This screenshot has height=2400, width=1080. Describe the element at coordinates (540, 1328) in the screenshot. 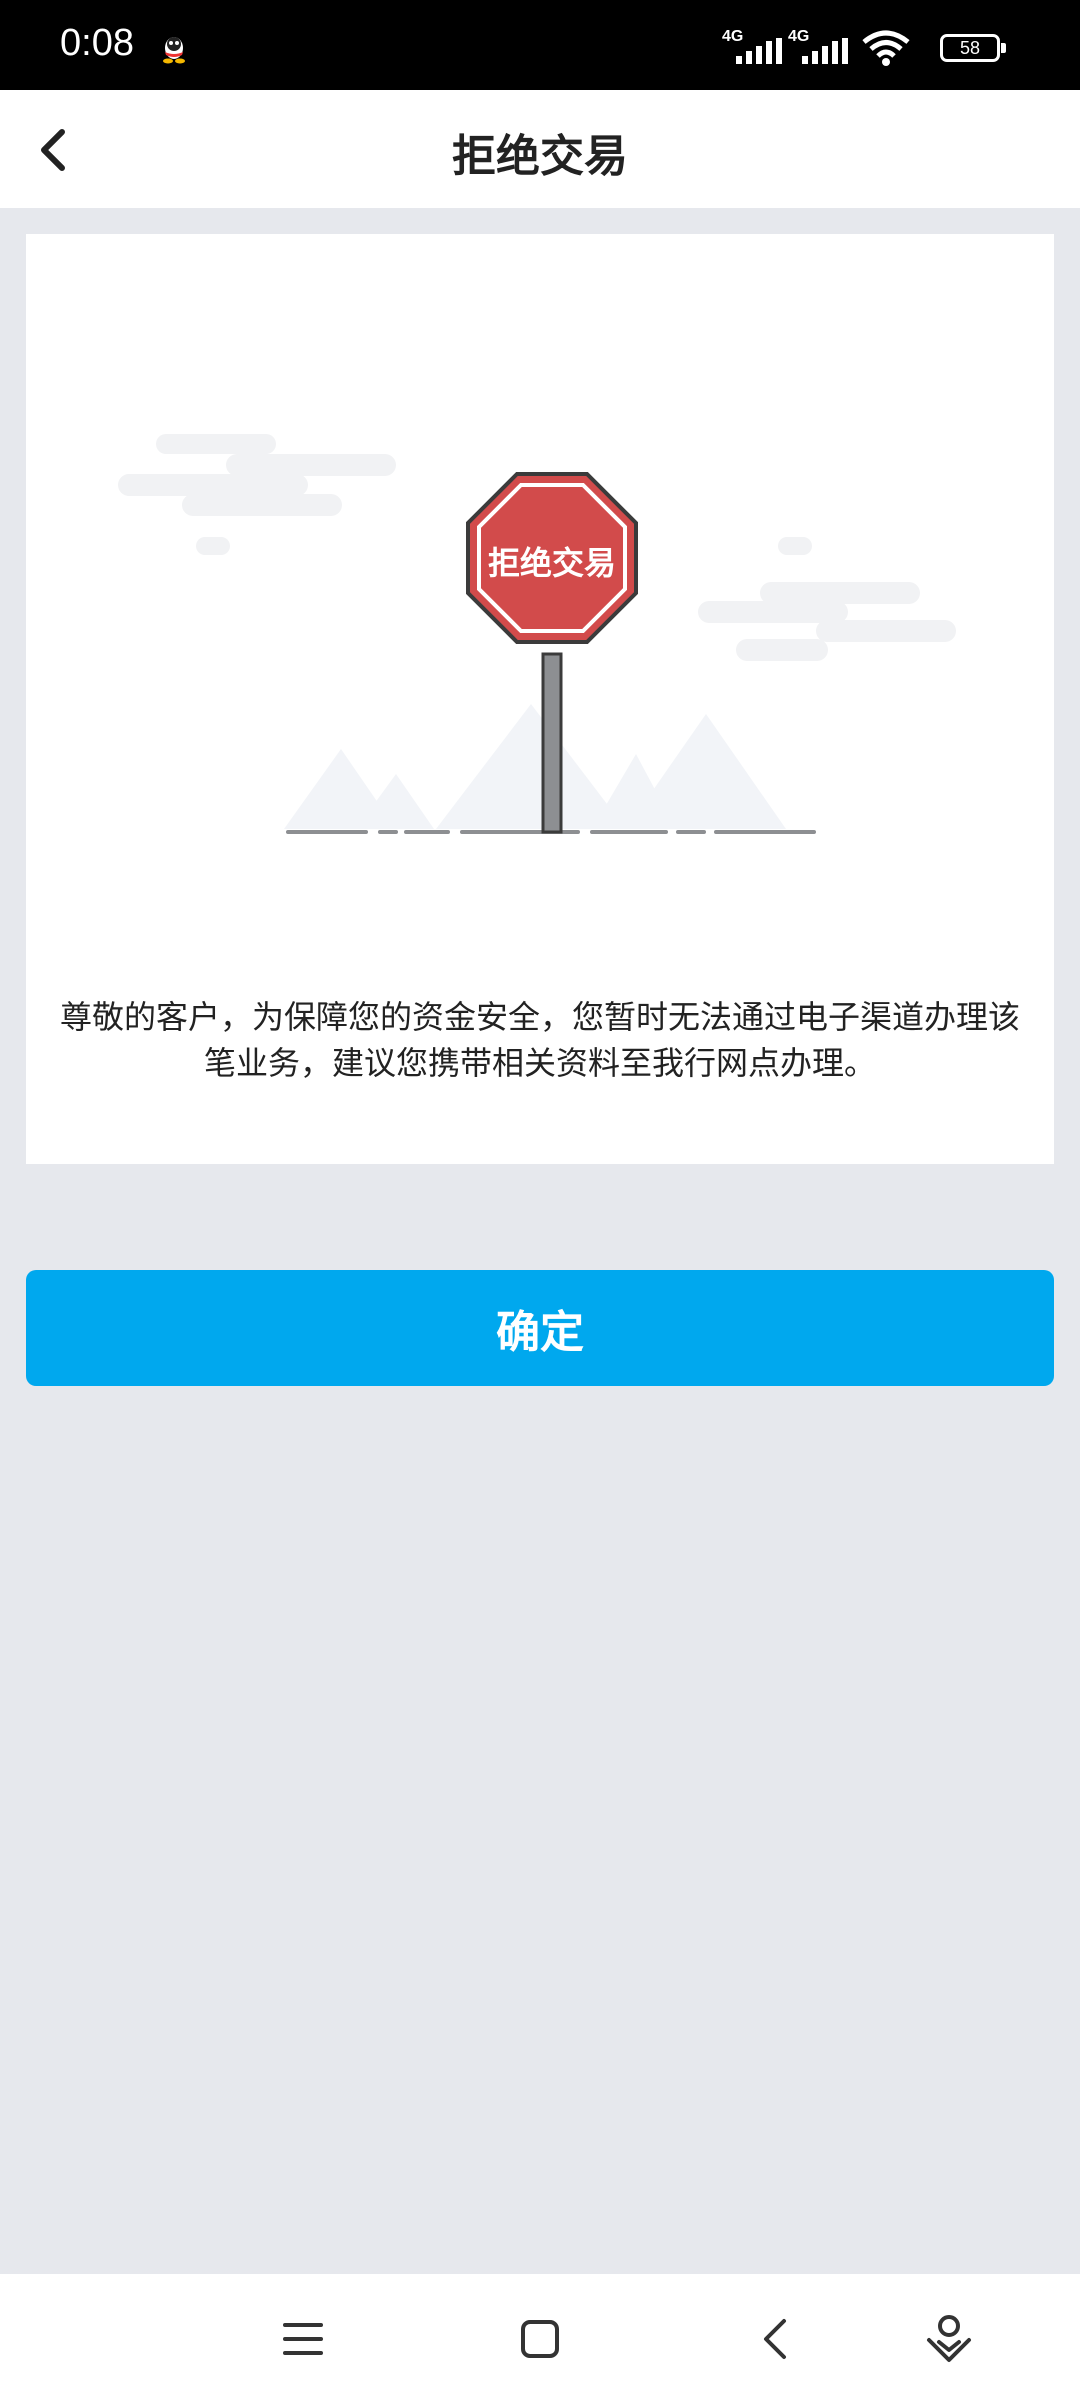

I see `confirm-button: 确定` at that location.